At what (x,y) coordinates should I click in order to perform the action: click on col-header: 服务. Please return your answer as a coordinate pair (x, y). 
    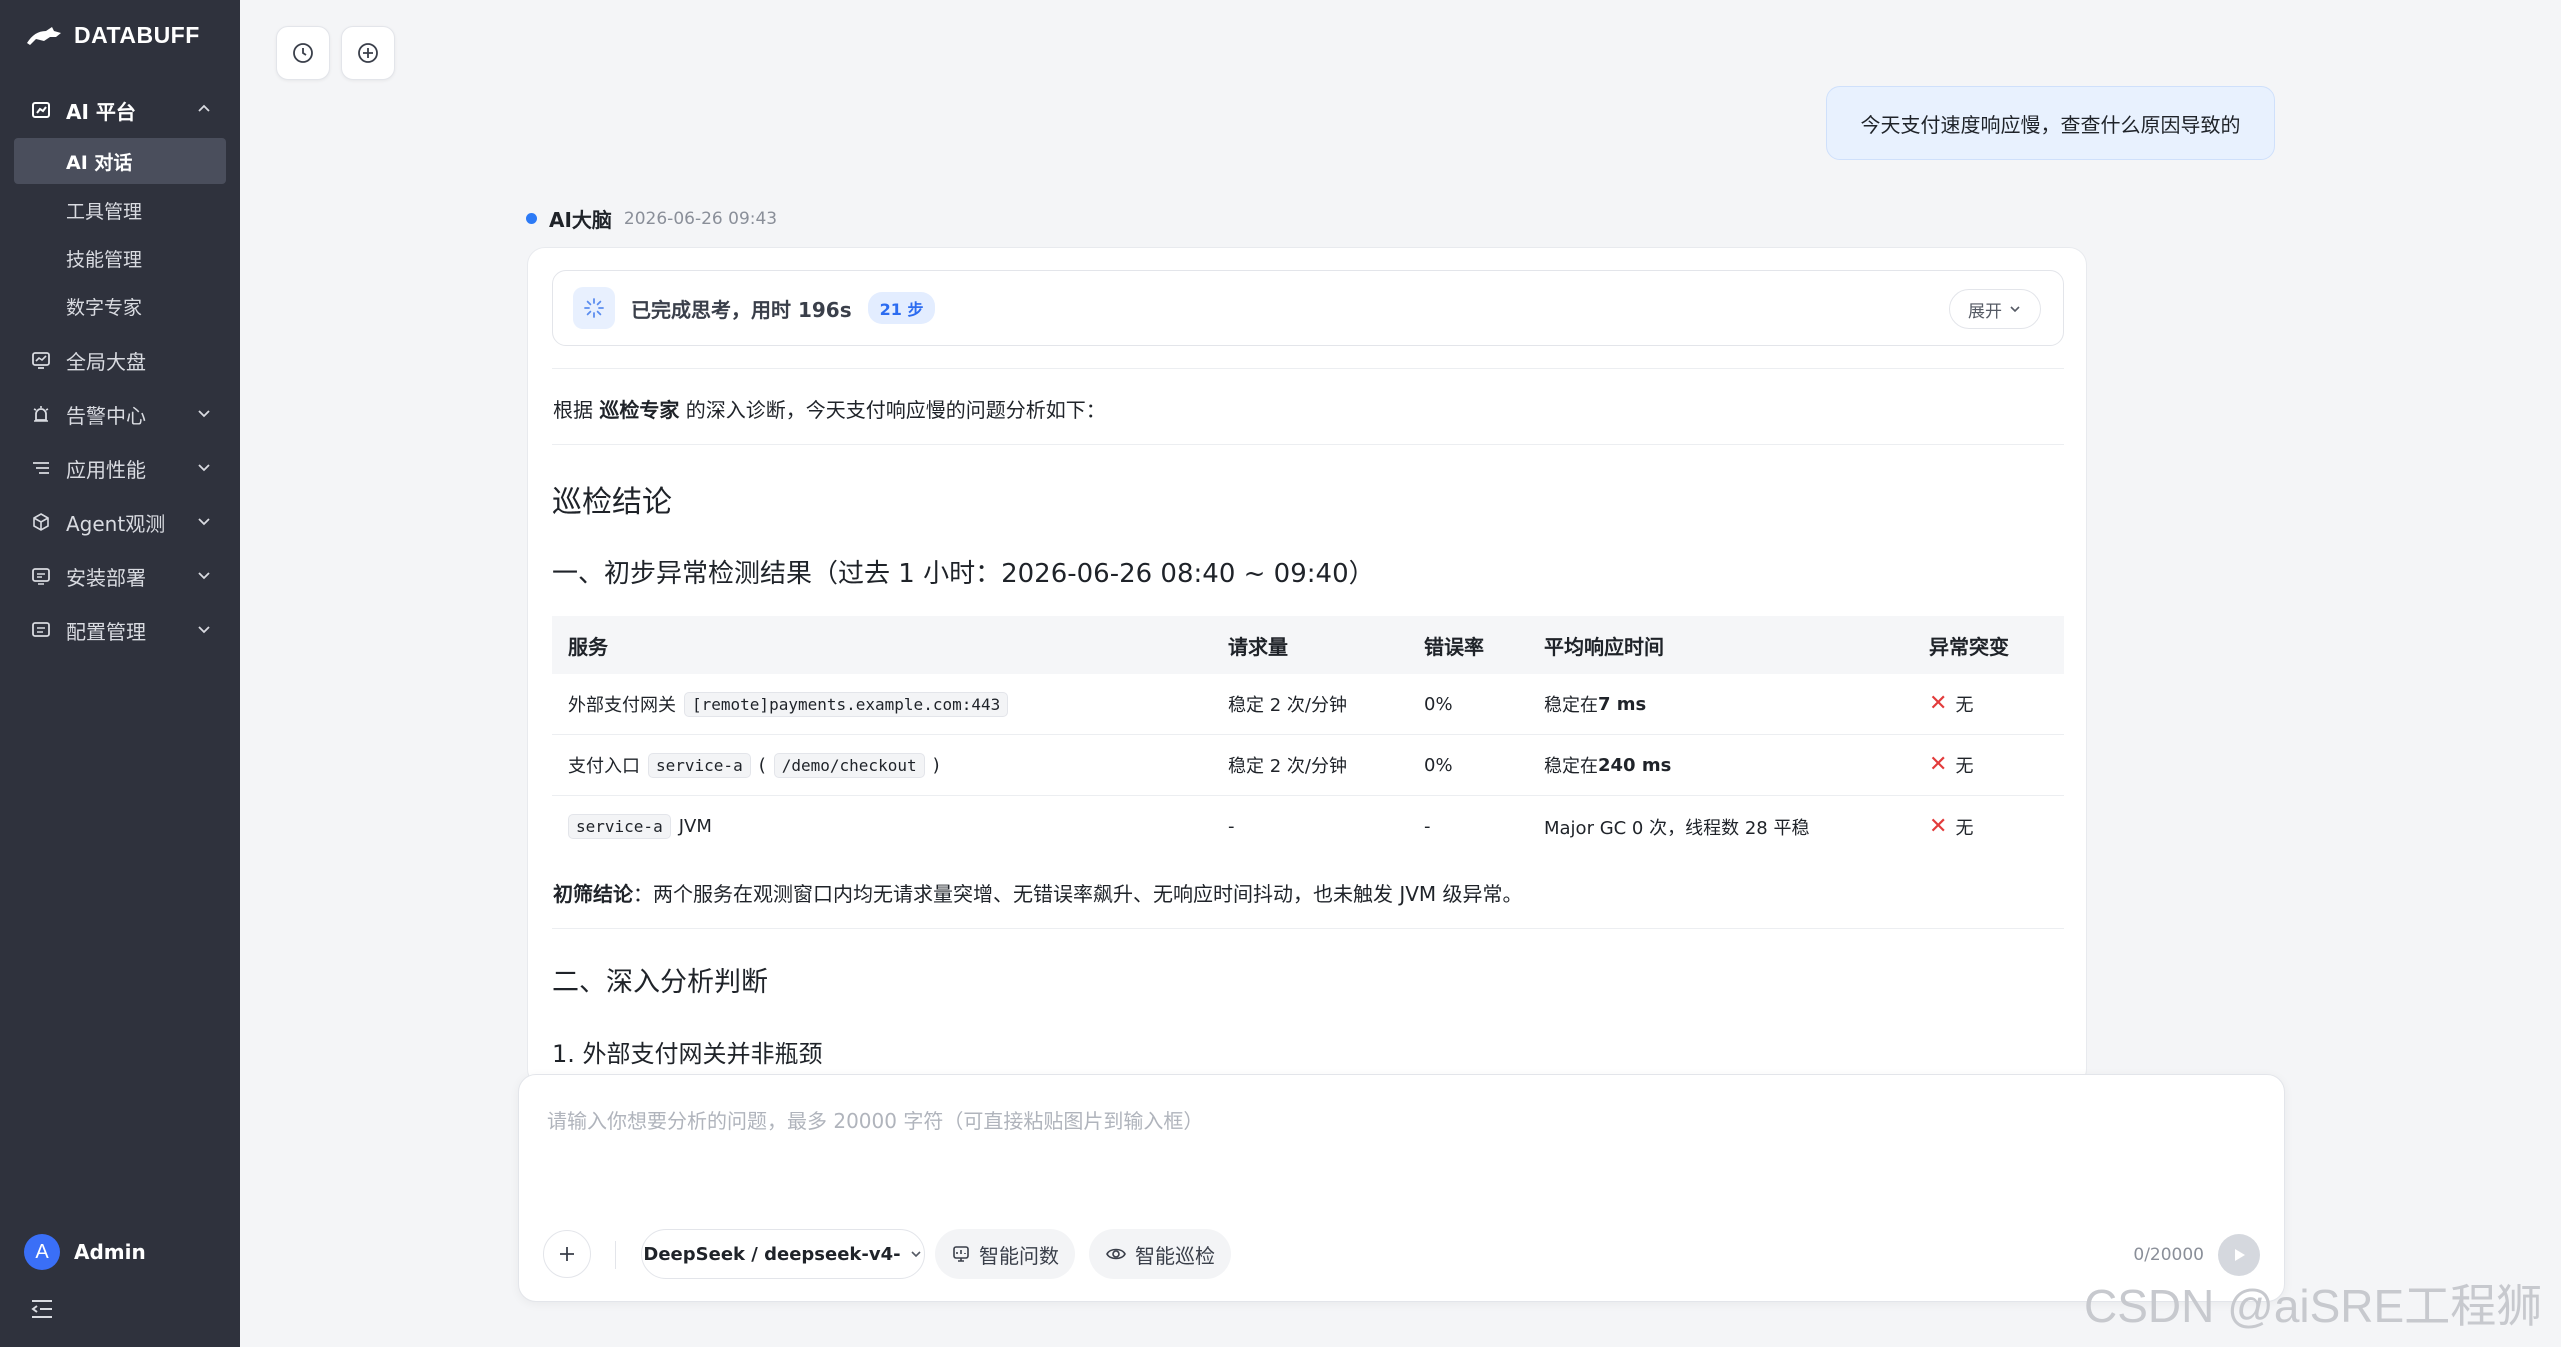
    Looking at the image, I should click on (588, 646).